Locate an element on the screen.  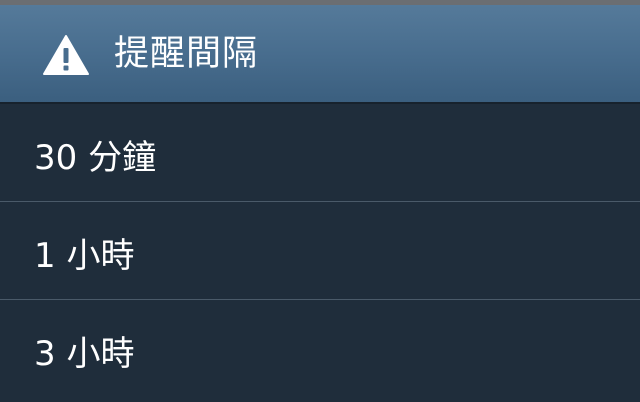
dialog-title: 提醒間隔 is located at coordinates (186, 54).